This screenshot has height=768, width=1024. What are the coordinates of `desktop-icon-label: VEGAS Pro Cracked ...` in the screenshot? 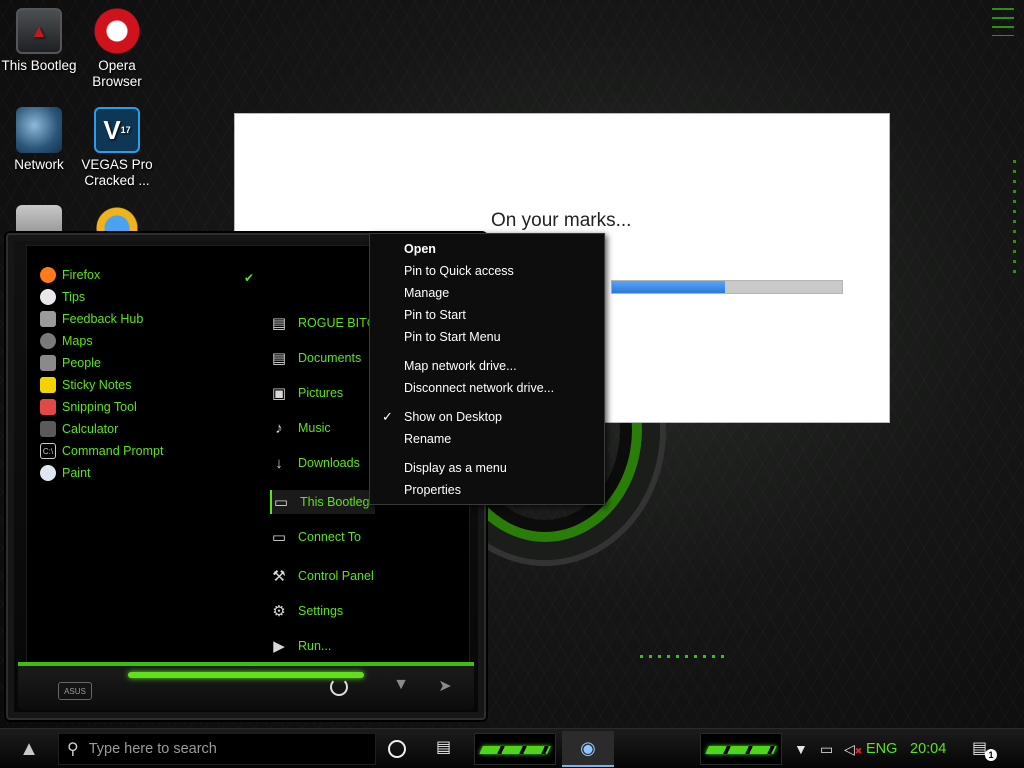 It's located at (117, 172).